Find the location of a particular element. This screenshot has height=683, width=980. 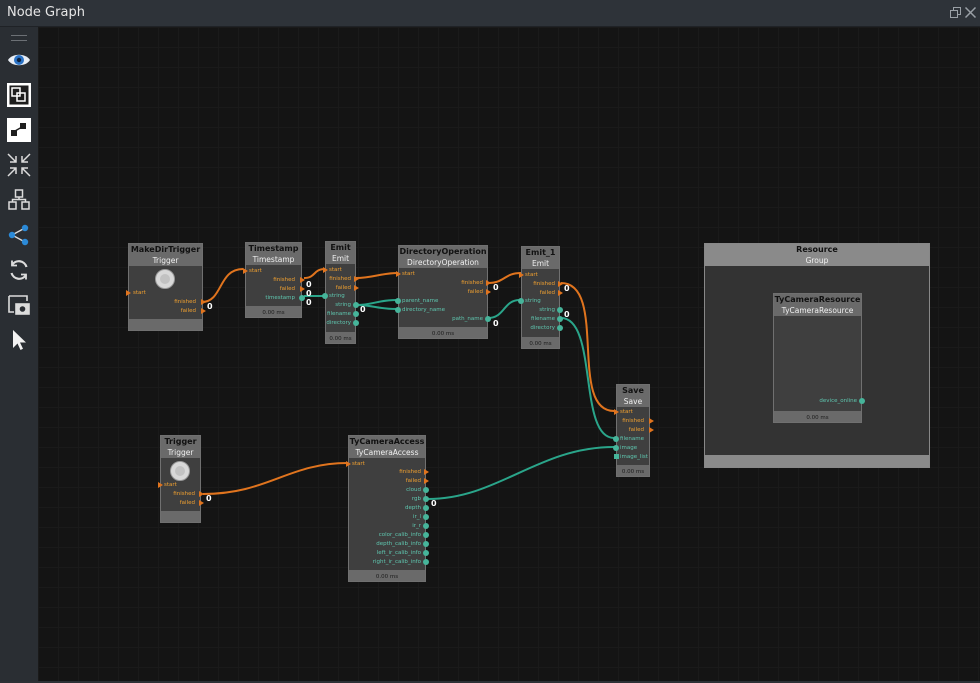

ir-r-port-icon is located at coordinates (426, 526).